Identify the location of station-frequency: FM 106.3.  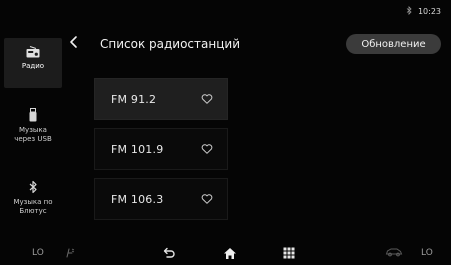
(137, 199).